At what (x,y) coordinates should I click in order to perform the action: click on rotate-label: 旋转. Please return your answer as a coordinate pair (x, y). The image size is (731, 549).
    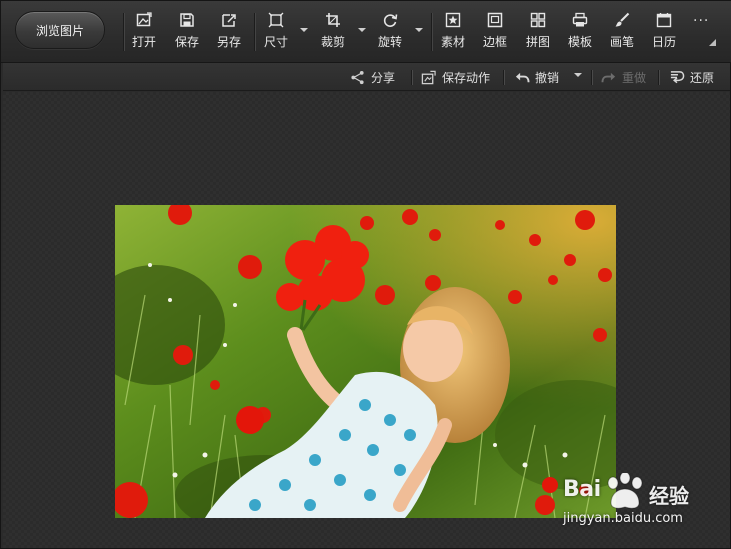
    Looking at the image, I should click on (390, 42).